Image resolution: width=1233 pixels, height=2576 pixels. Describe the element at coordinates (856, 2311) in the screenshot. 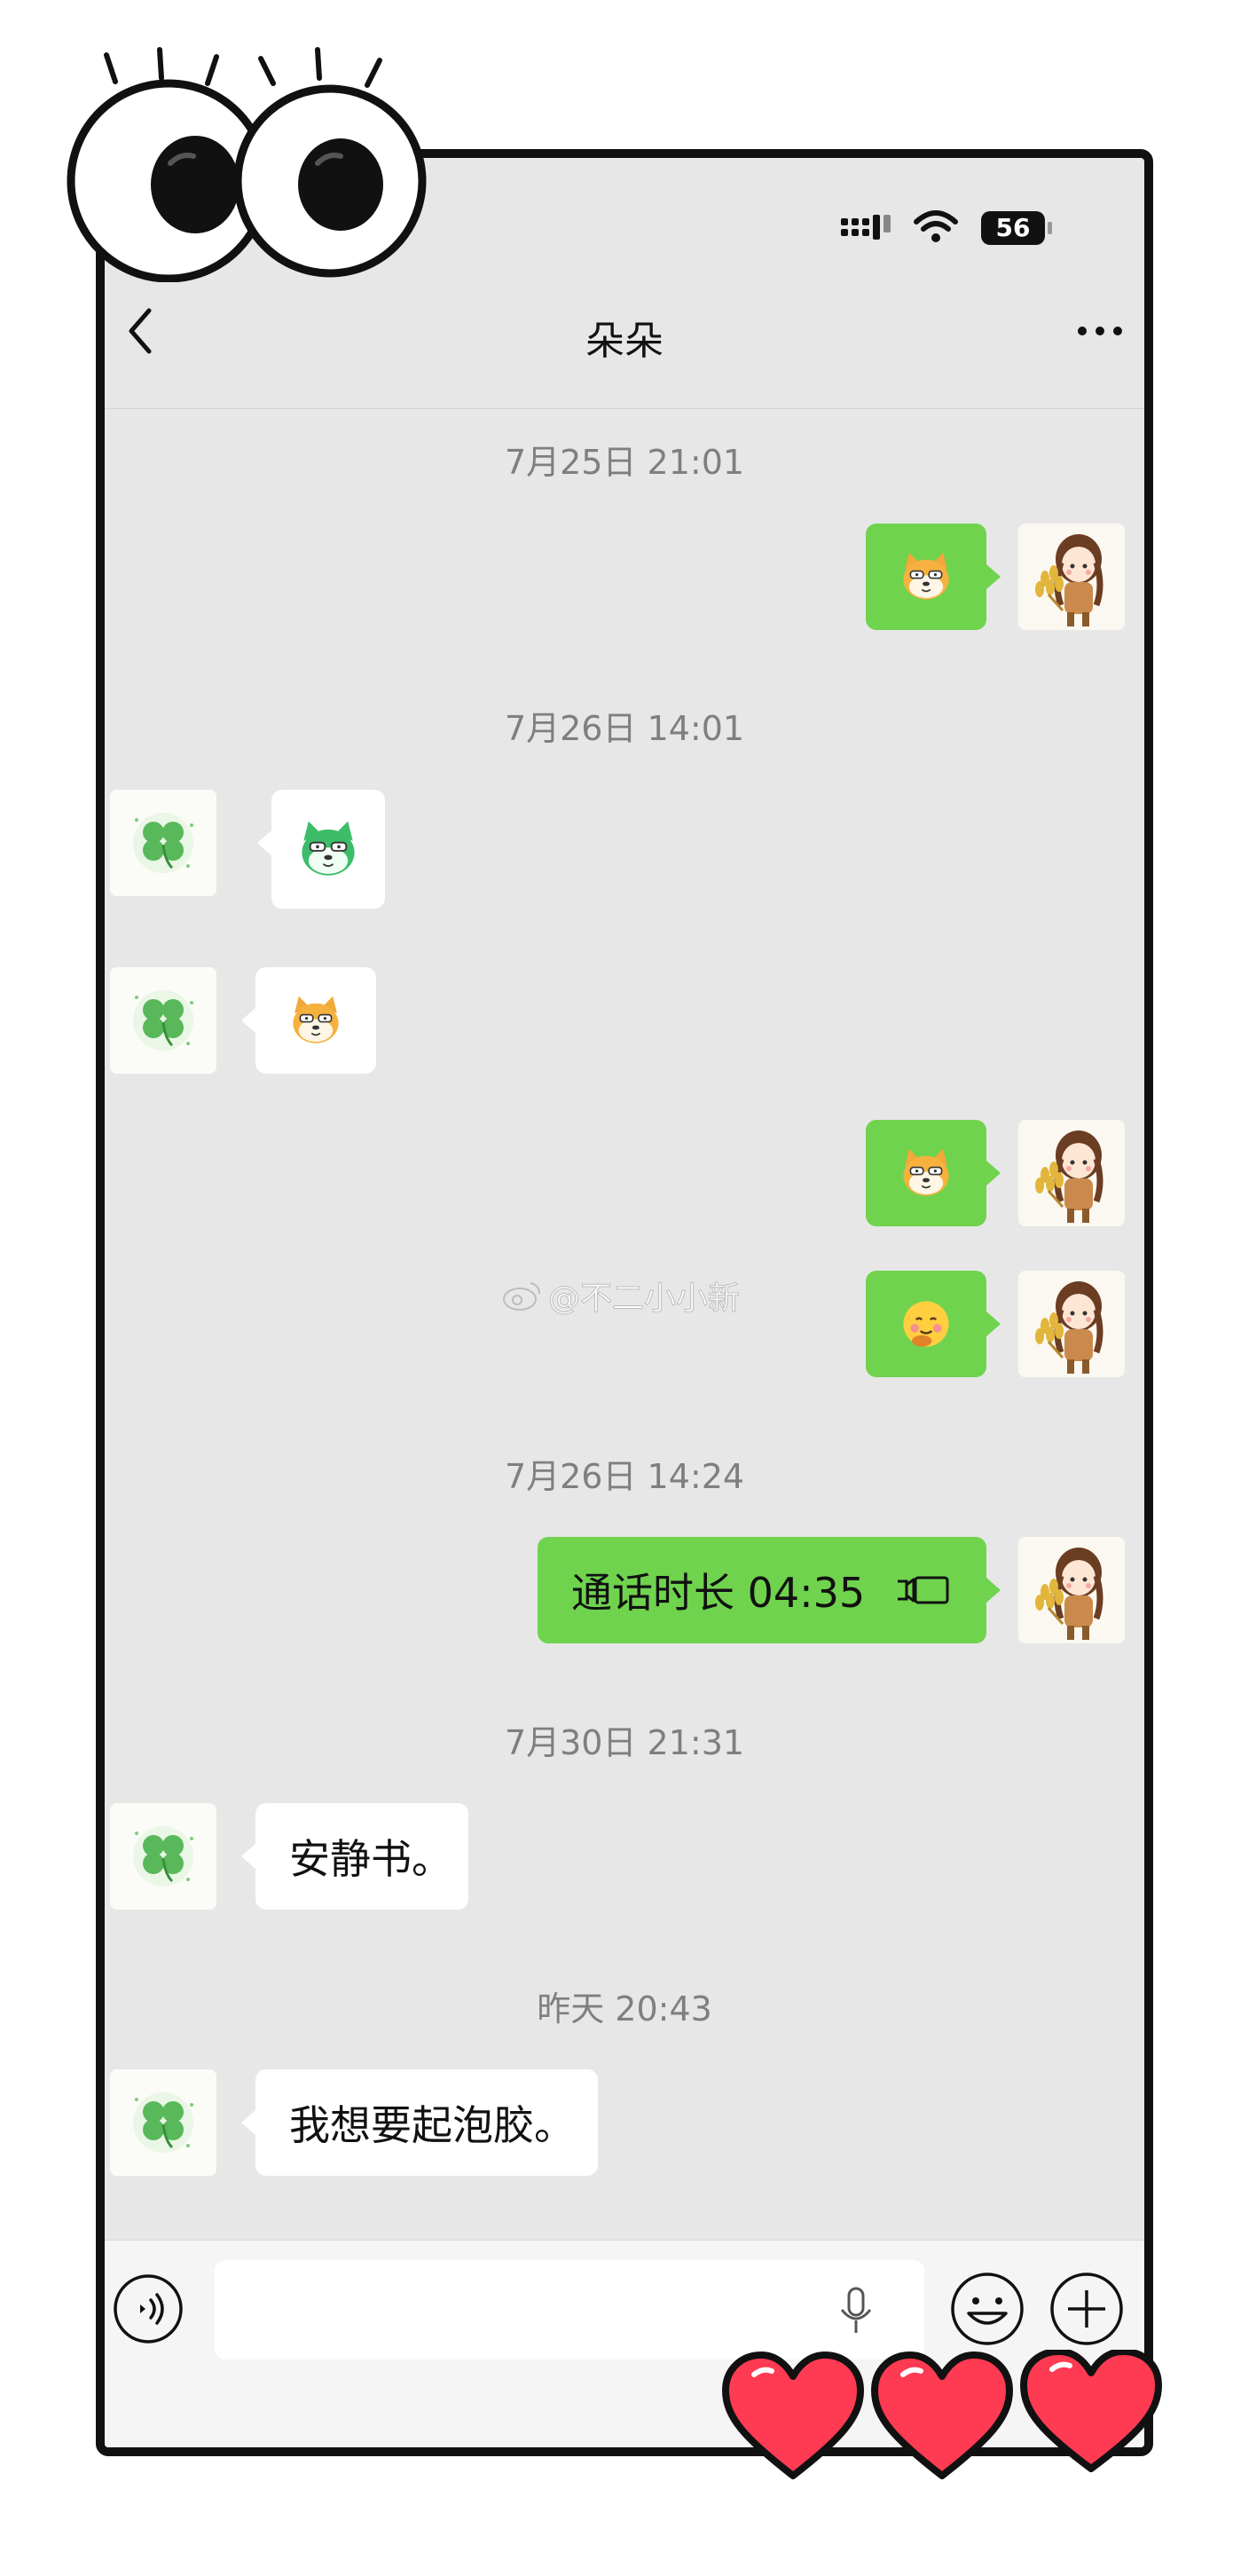

I see `mic-icon` at that location.